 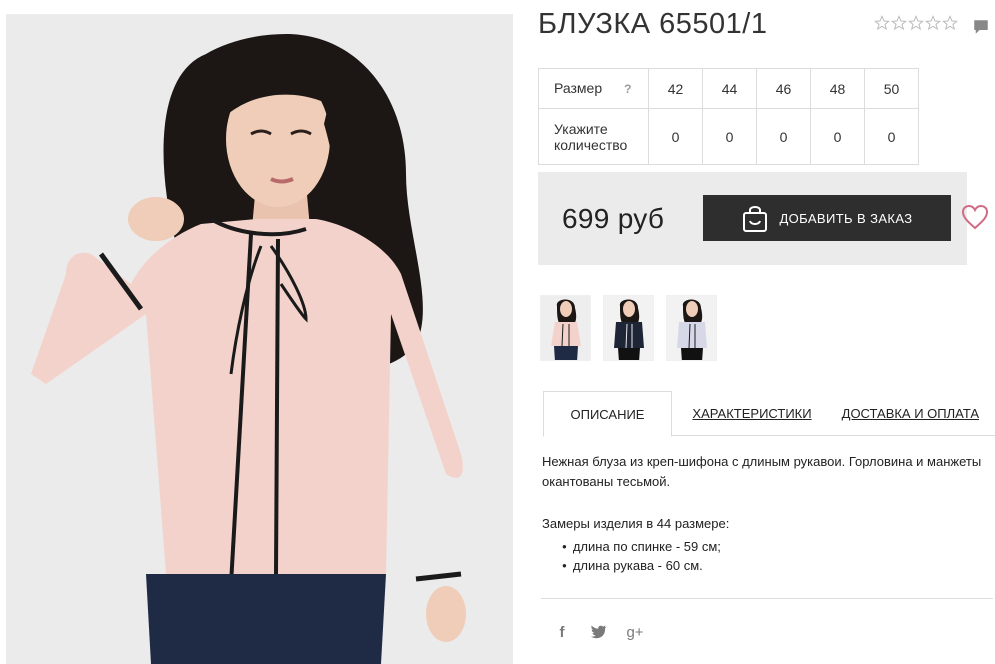 What do you see at coordinates (691, 328) in the screenshot?
I see `thumbnail-lilac` at bounding box center [691, 328].